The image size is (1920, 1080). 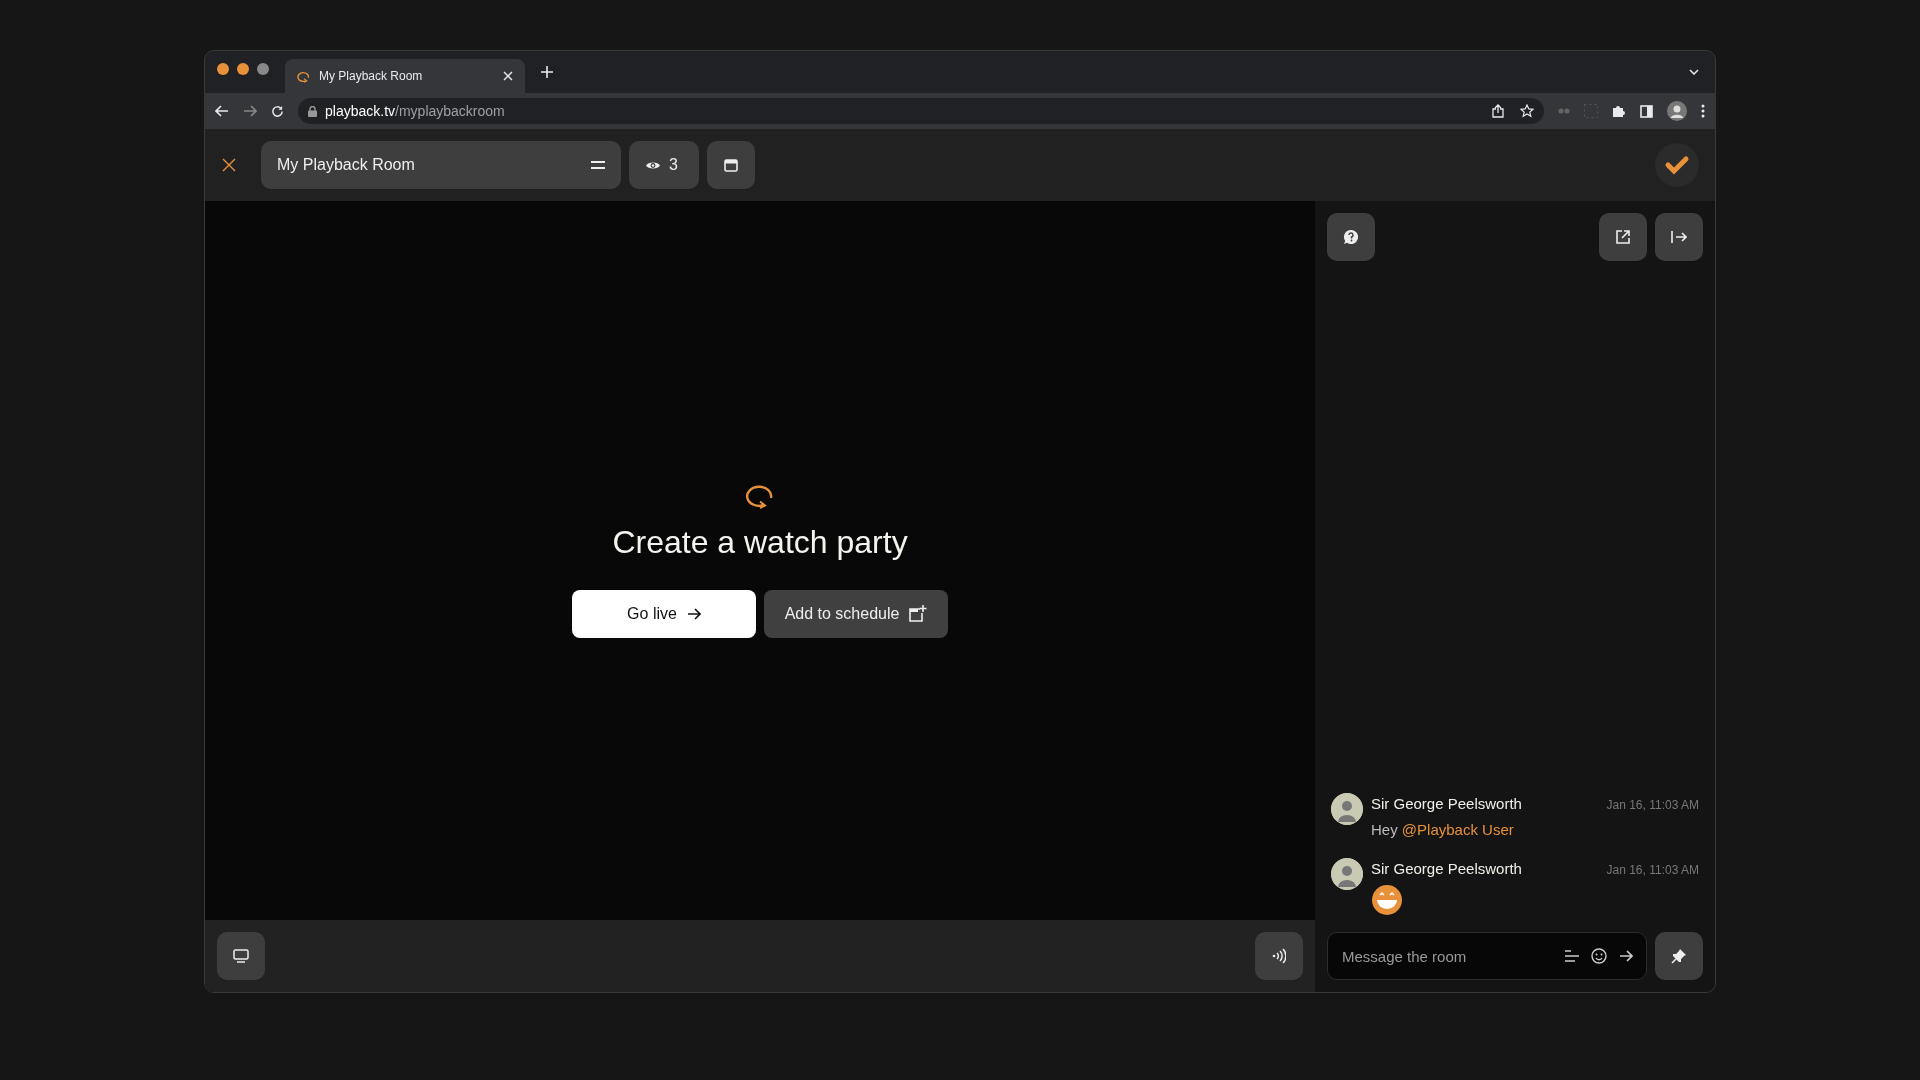 I want to click on grinning-face-icon, so click(x=1387, y=900).